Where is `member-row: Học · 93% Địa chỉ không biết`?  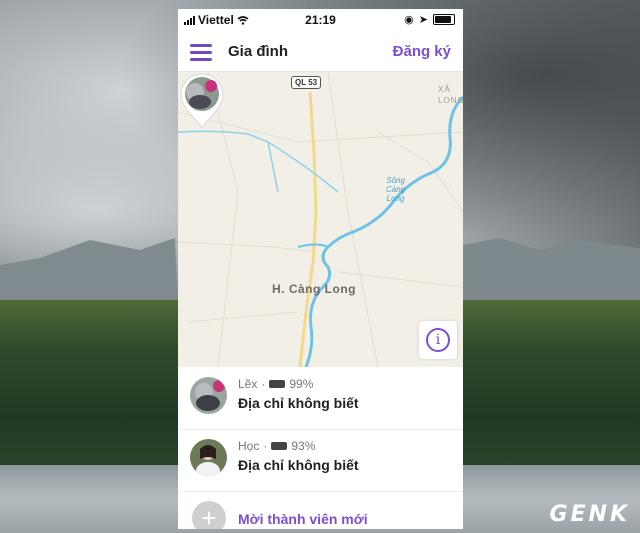 member-row: Học · 93% Địa chỉ không biết is located at coordinates (320, 460).